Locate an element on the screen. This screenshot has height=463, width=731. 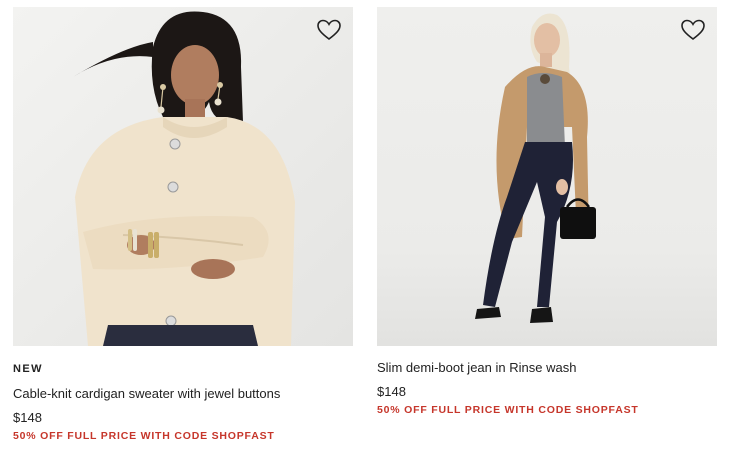
product-name: Slim demi-boot jean in Rinse wash is located at coordinates (547, 368).